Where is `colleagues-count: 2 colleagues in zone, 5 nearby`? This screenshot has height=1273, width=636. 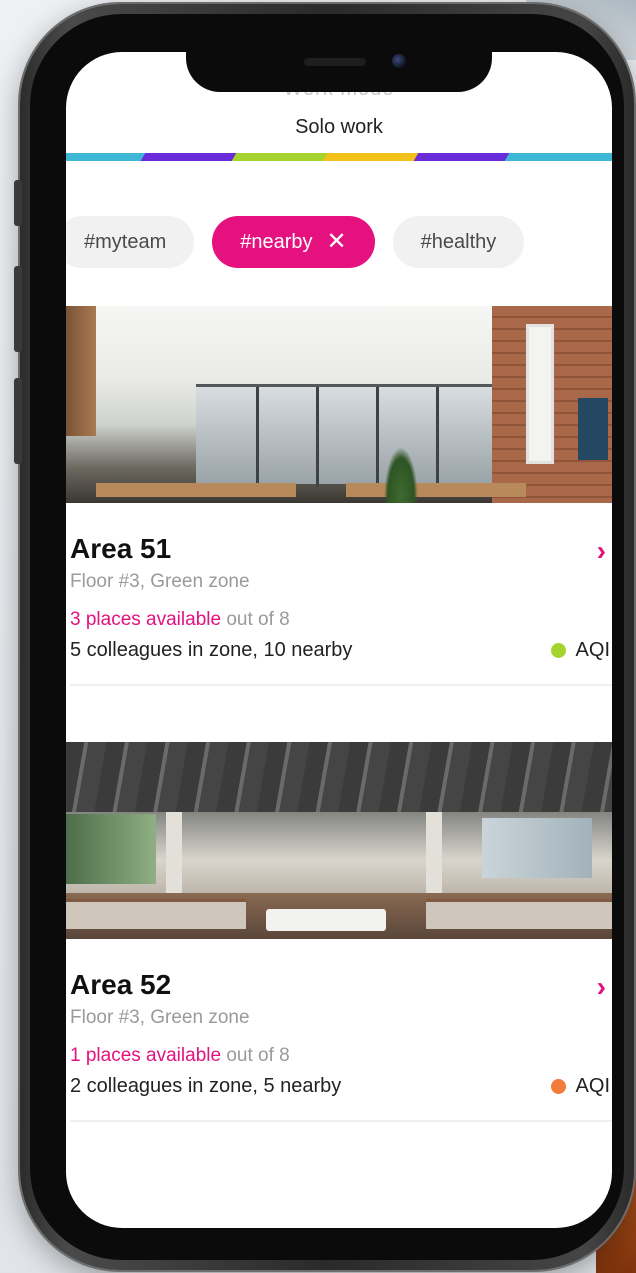 colleagues-count: 2 colleagues in zone, 5 nearby is located at coordinates (206, 1086).